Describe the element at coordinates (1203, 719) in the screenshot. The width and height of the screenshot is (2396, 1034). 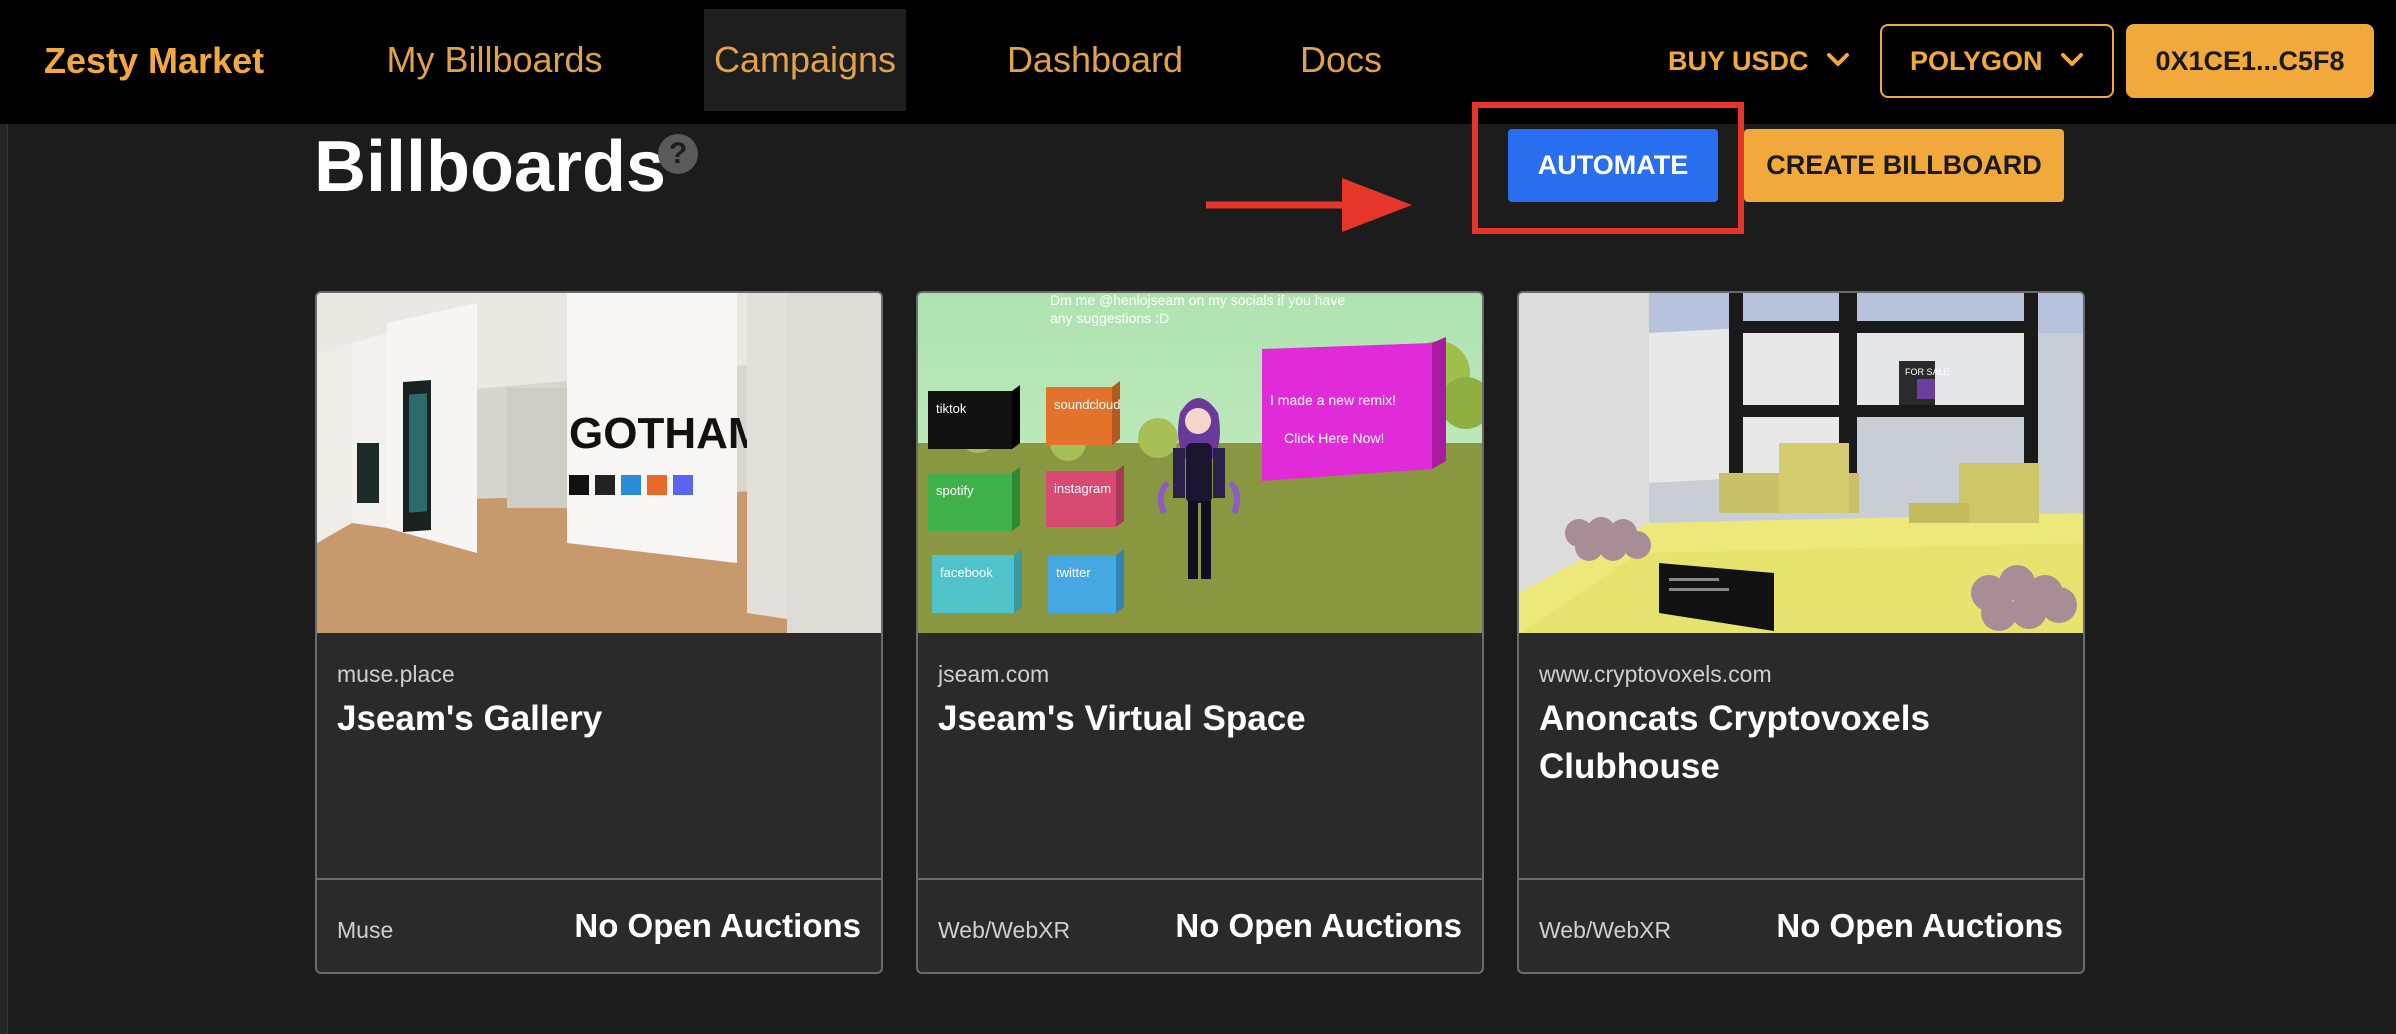
I see `card-title: Jseam's Virtual Space` at that location.